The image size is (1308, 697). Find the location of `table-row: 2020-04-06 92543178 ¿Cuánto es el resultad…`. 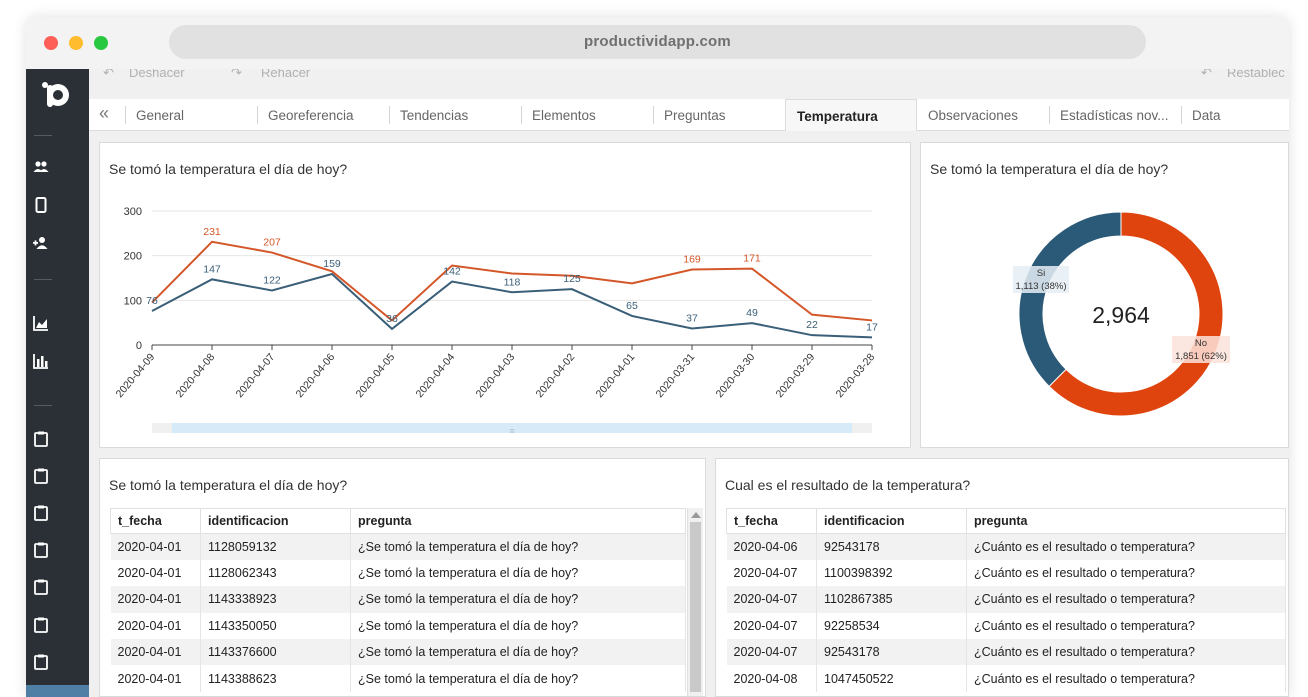

table-row: 2020-04-06 92543178 ¿Cuánto es el resultad… is located at coordinates (1006, 546).